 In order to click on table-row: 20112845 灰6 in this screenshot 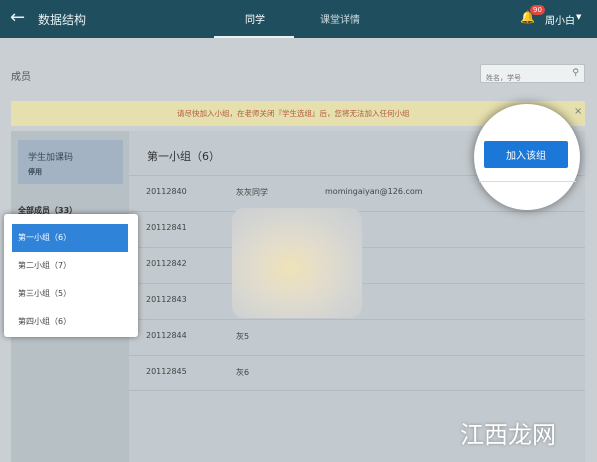, I will do `click(357, 373)`.